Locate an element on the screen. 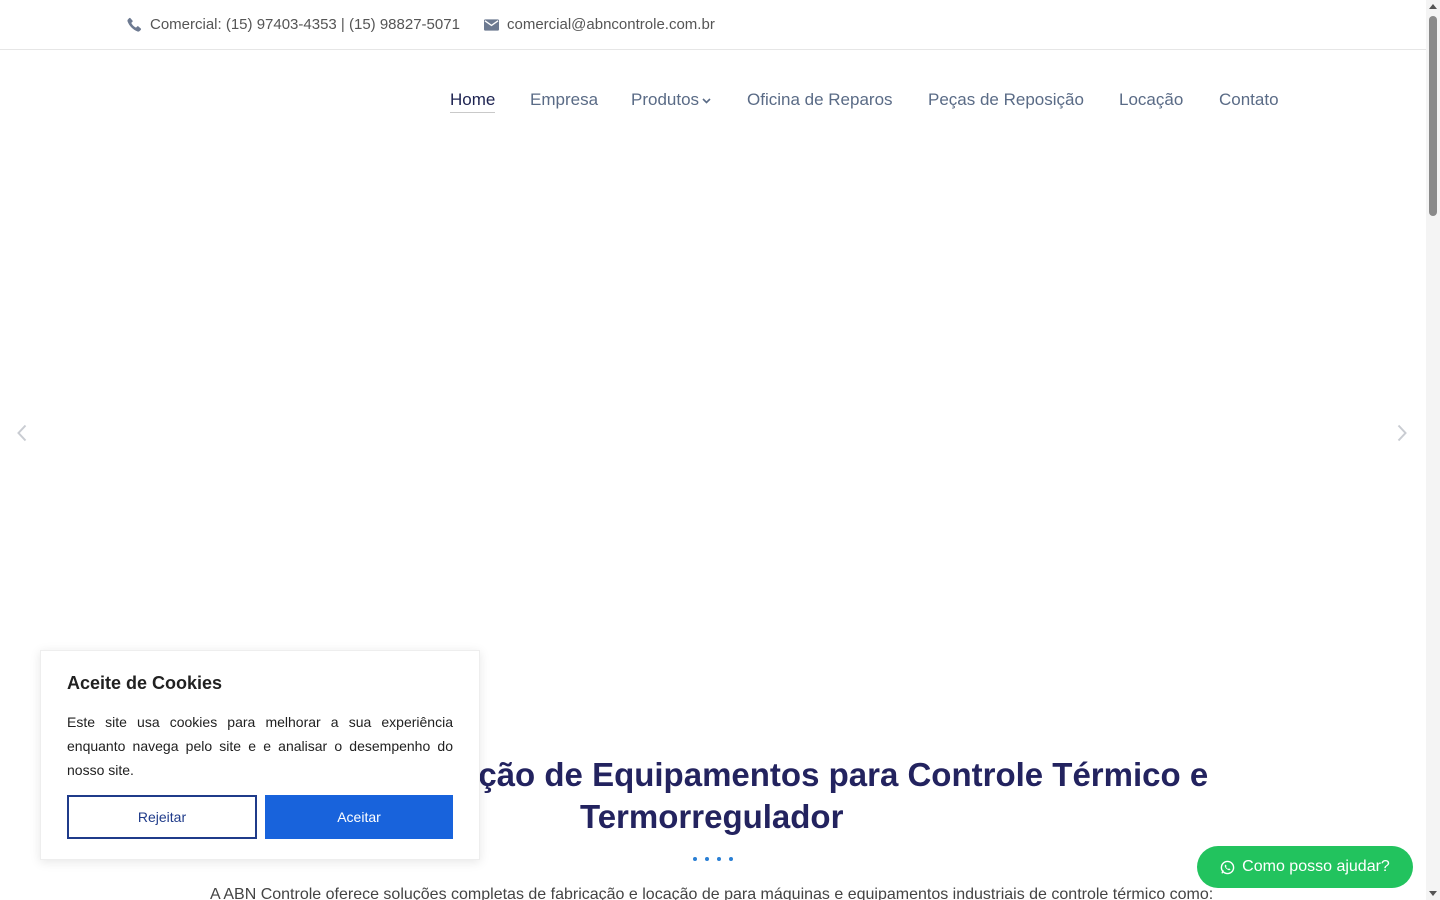 This screenshot has width=1440, height=900. nav-item-produtos-label: Produtos is located at coordinates (665, 99).